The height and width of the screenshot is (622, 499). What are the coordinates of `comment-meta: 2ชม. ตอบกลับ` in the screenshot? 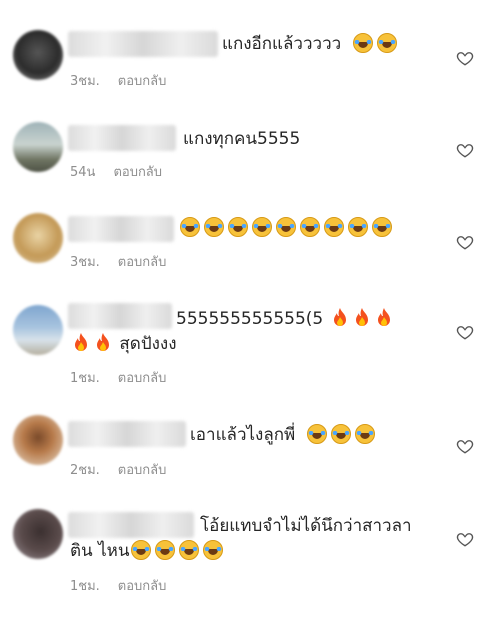 It's located at (118, 469).